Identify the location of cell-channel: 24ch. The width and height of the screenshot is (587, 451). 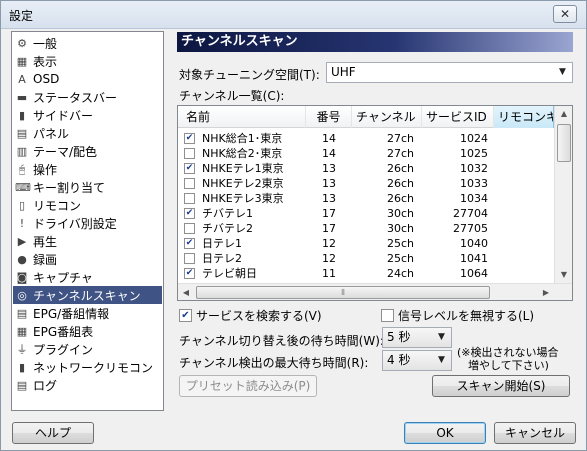
(400, 273).